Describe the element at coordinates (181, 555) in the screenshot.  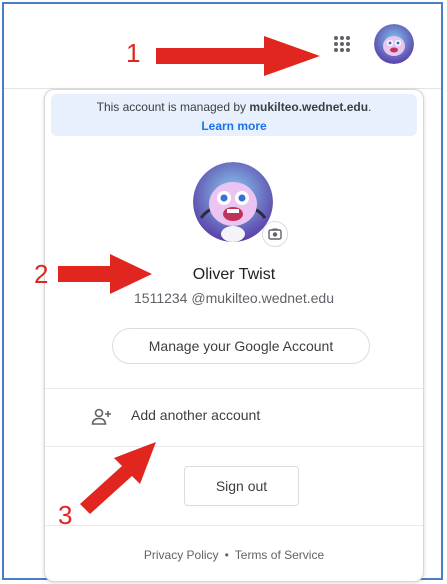
I see `privacy-policy-link: Privacy Policy` at that location.